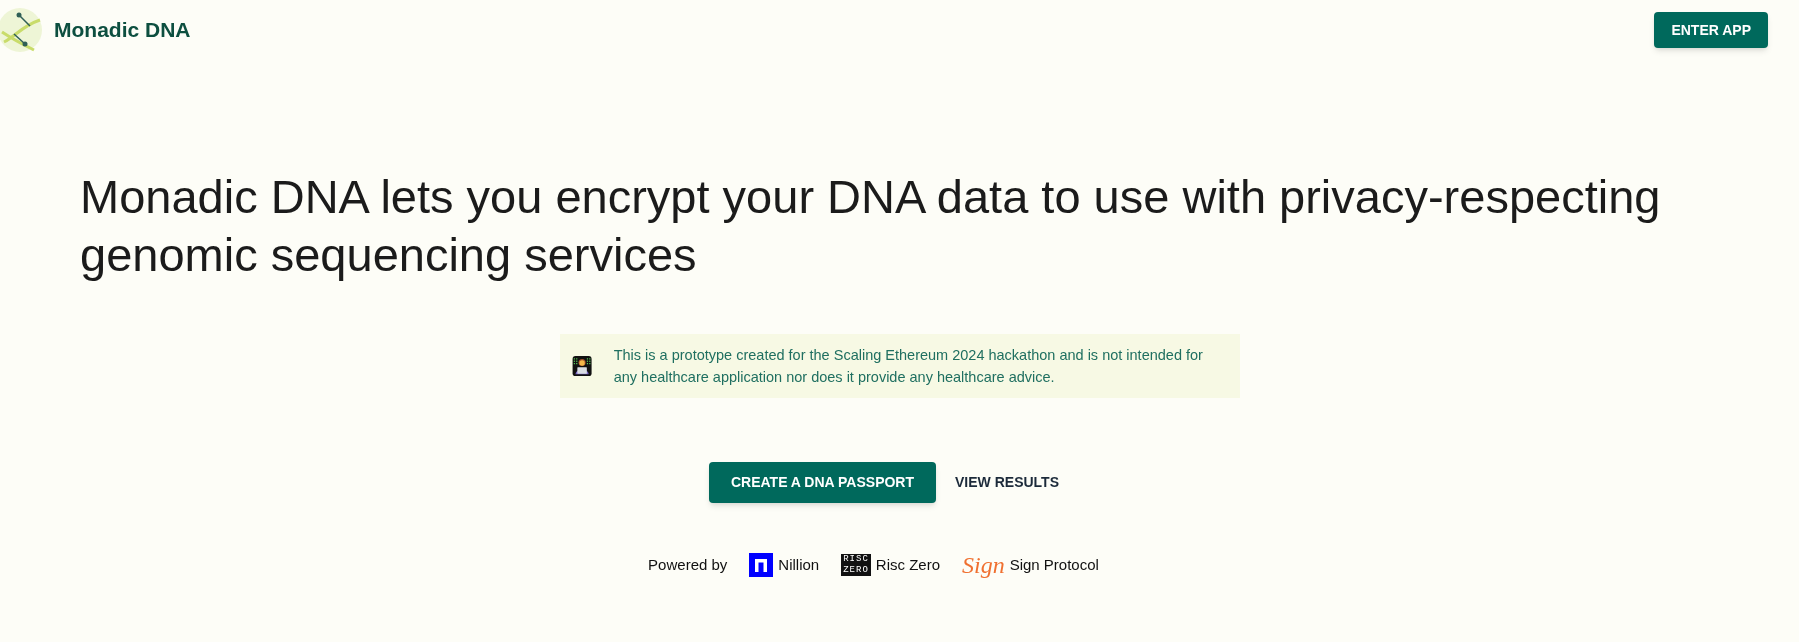 The image size is (1799, 642). I want to click on enter-app-button: ENTER APP, so click(1711, 30).